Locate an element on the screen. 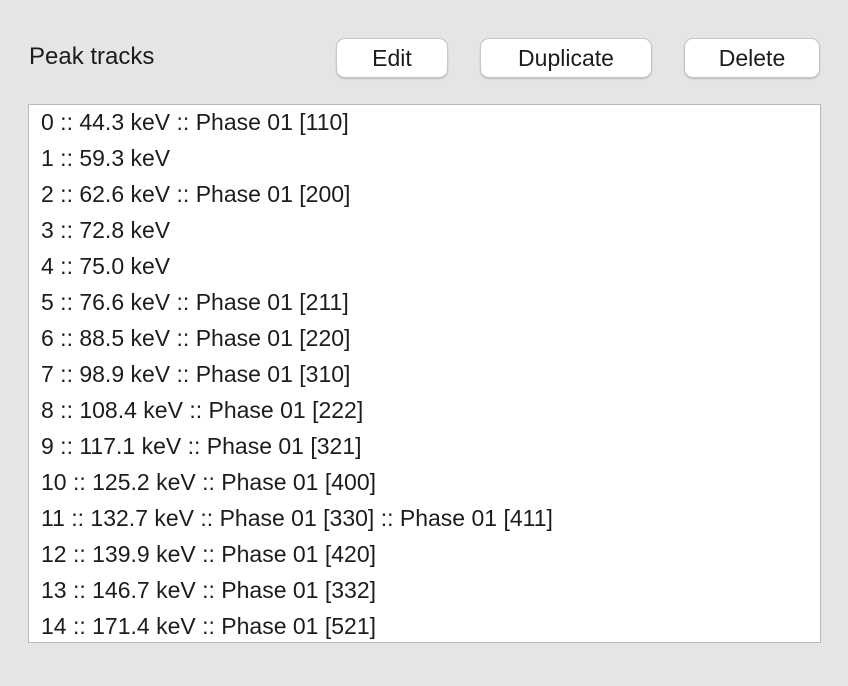 The image size is (848, 686). list-item: 6 :: 88.5 keV :: Phase 01 [220] is located at coordinates (297, 338).